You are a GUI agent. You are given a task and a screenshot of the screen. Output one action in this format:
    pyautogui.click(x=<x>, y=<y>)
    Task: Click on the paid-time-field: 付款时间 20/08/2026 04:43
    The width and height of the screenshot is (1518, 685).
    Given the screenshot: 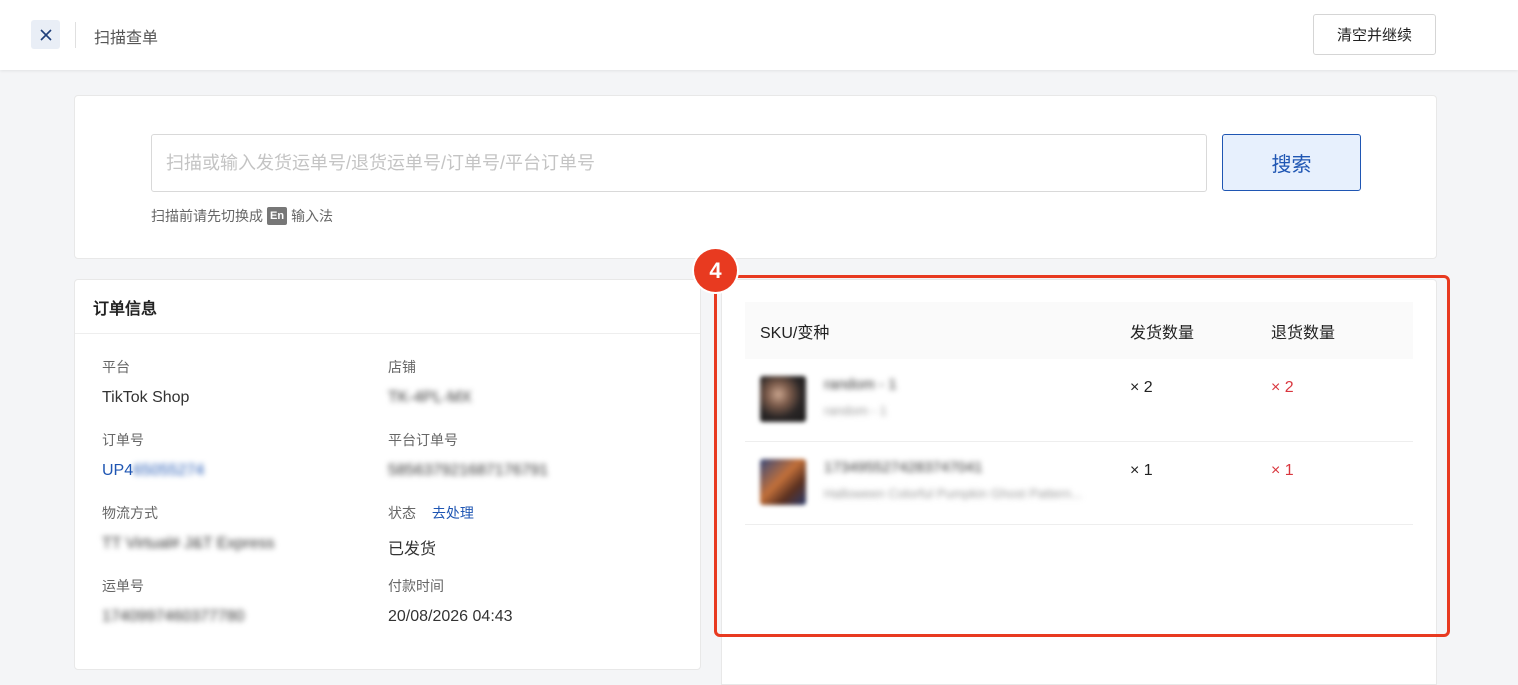 What is the action you would take?
    pyautogui.click(x=450, y=601)
    